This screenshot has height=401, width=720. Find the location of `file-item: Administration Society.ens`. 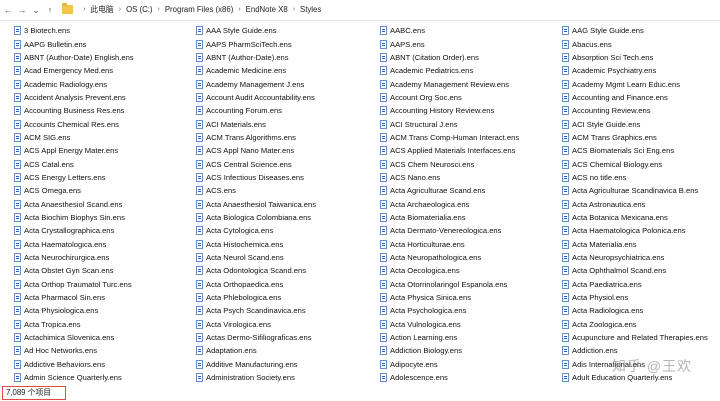

file-item: Administration Society.ens is located at coordinates (285, 377).